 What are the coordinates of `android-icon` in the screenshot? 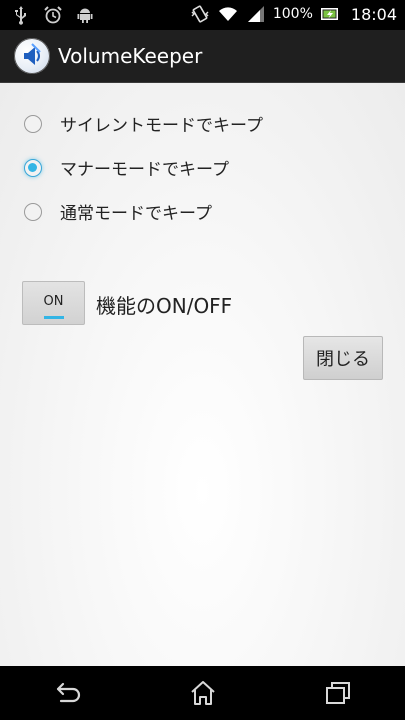 It's located at (85, 15).